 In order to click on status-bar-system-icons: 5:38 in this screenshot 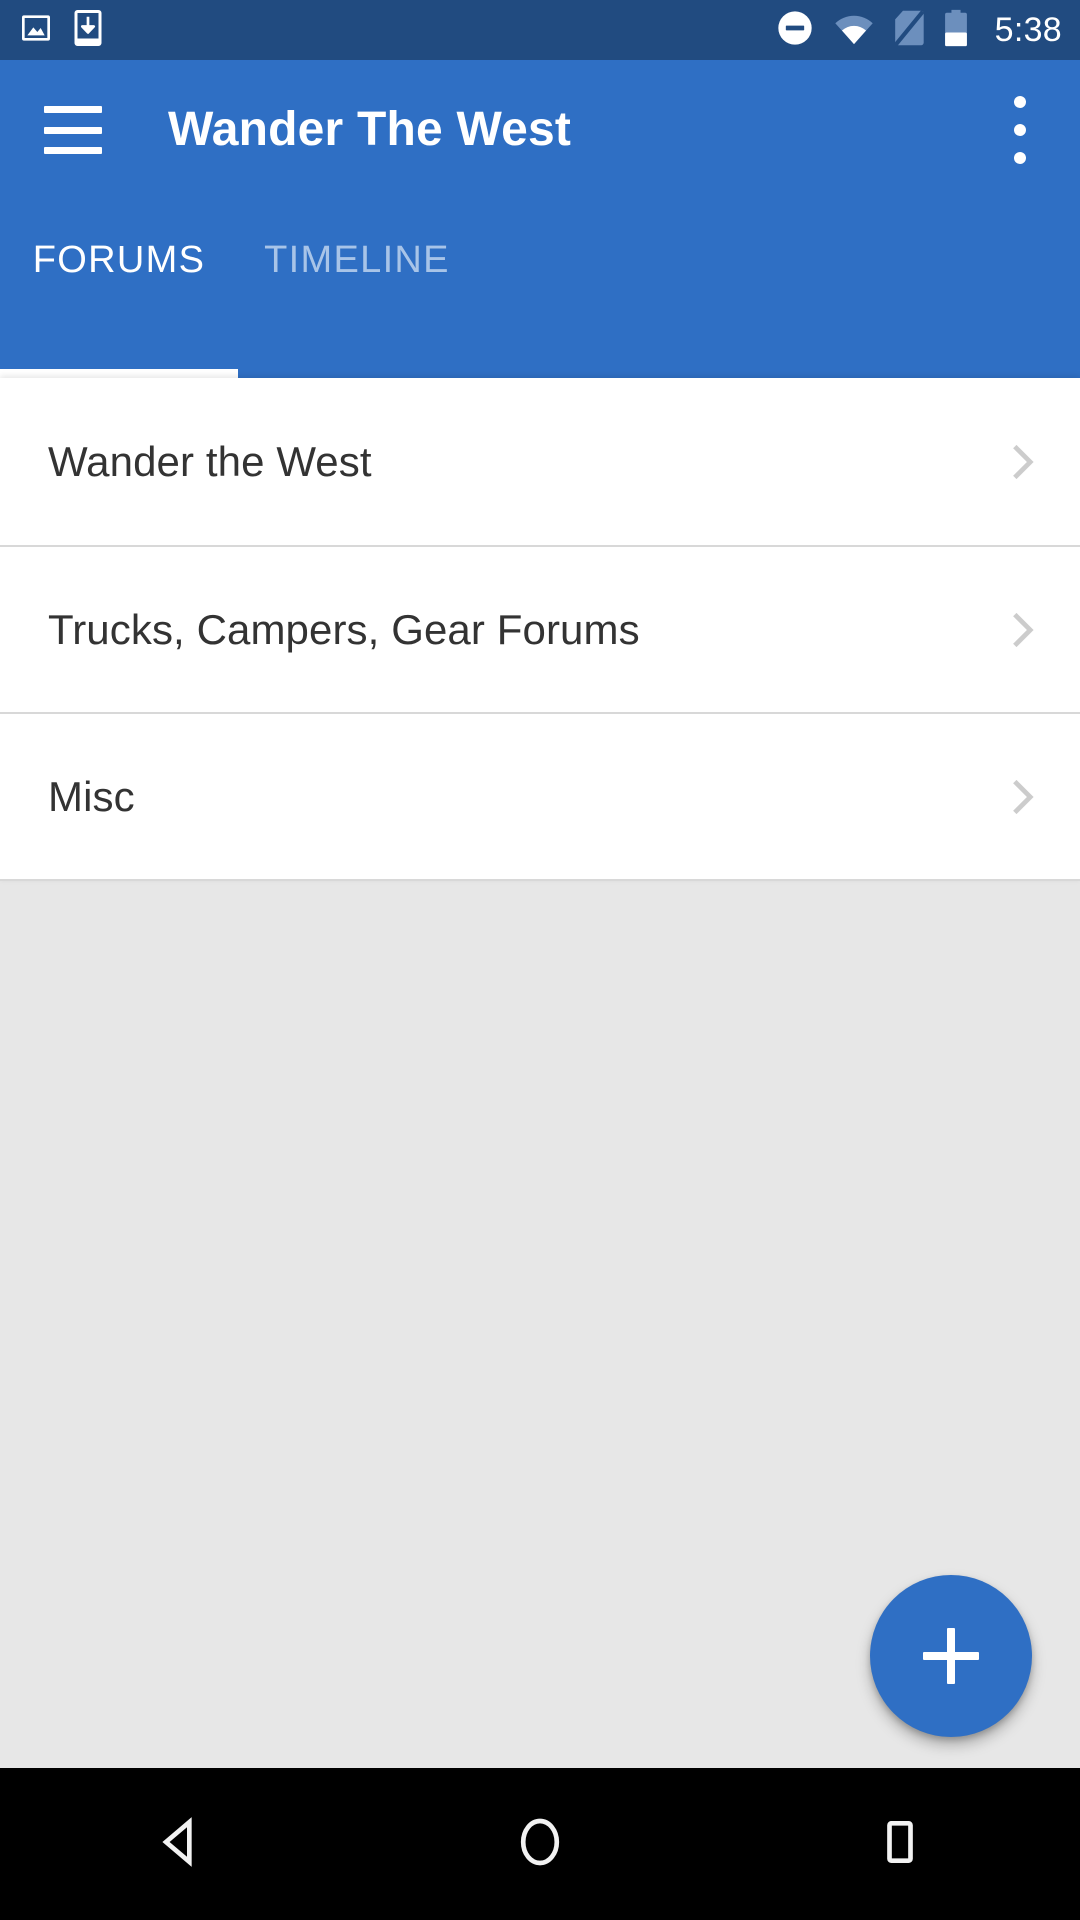, I will do `click(918, 30)`.